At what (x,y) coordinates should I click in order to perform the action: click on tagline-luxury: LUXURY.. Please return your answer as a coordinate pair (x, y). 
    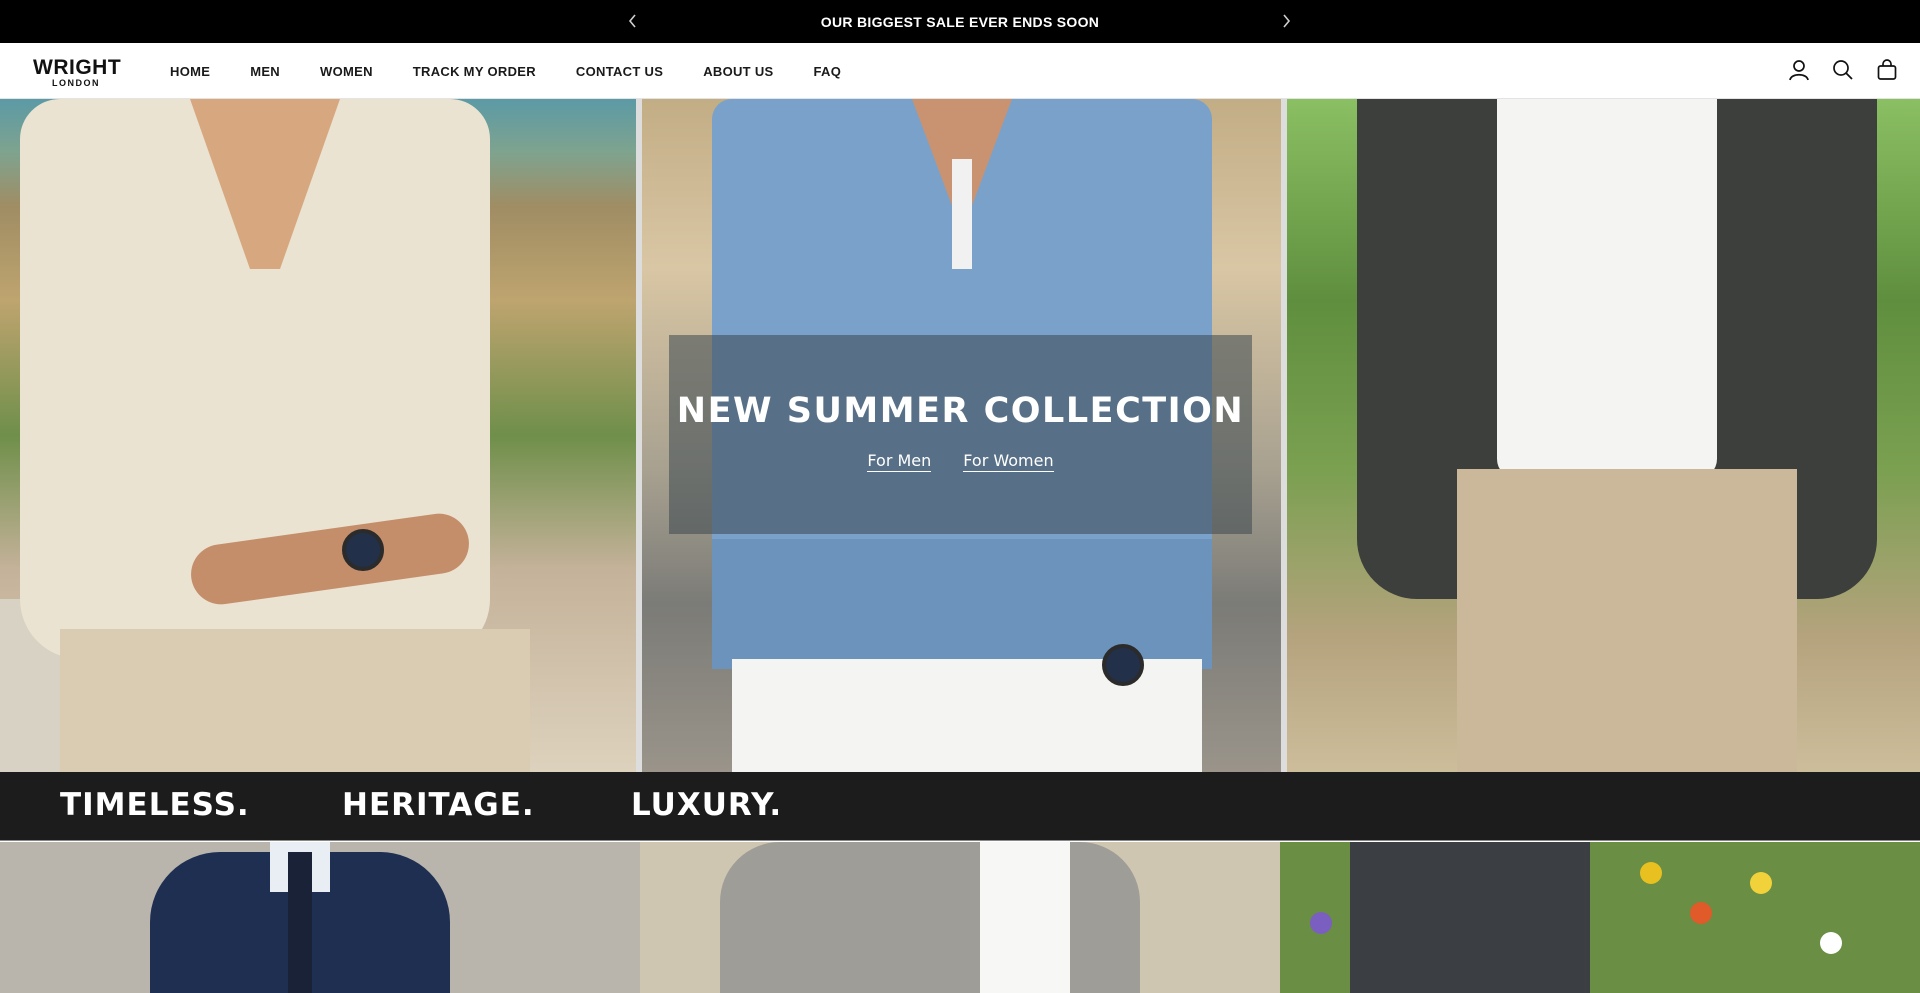
    Looking at the image, I should click on (707, 805).